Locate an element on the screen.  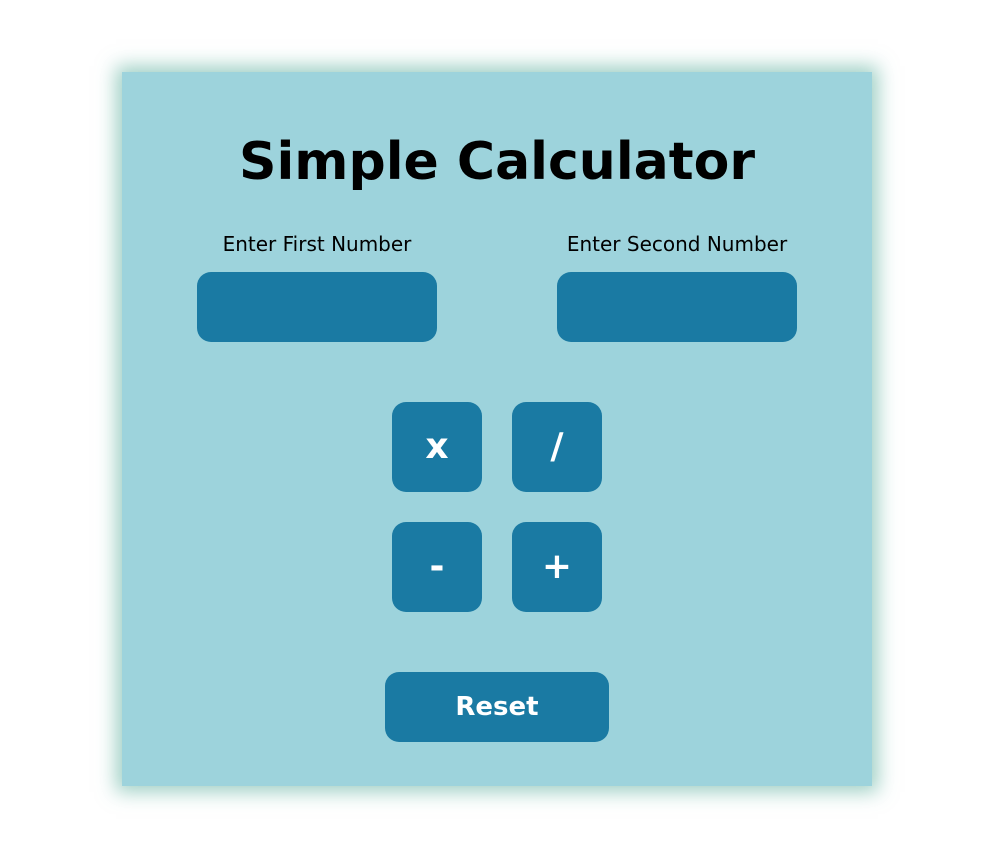
multiply-button: x is located at coordinates (437, 447).